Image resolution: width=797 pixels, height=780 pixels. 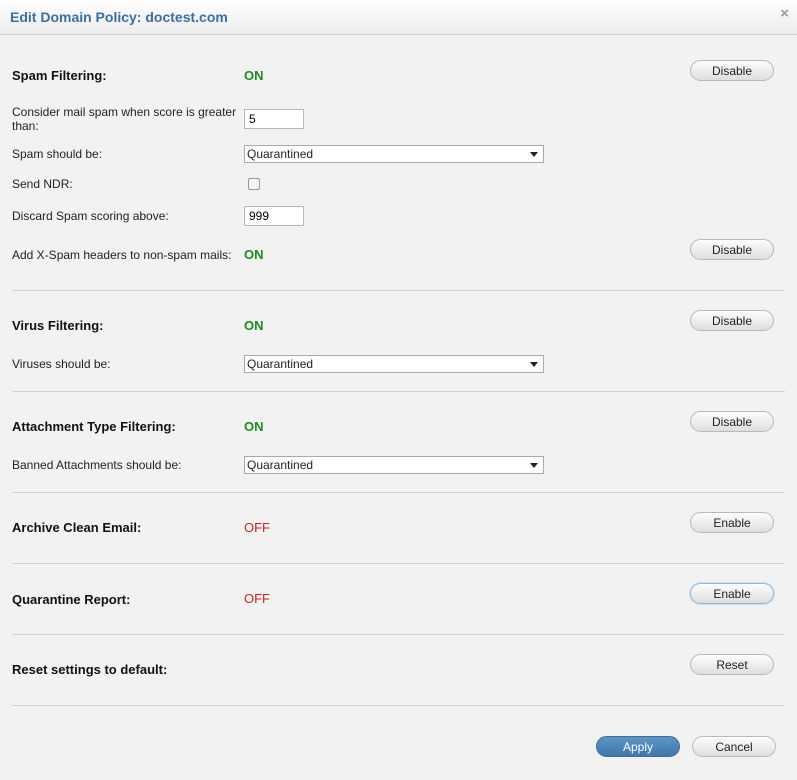 I want to click on virus-action-select: Quarantined, so click(x=394, y=364).